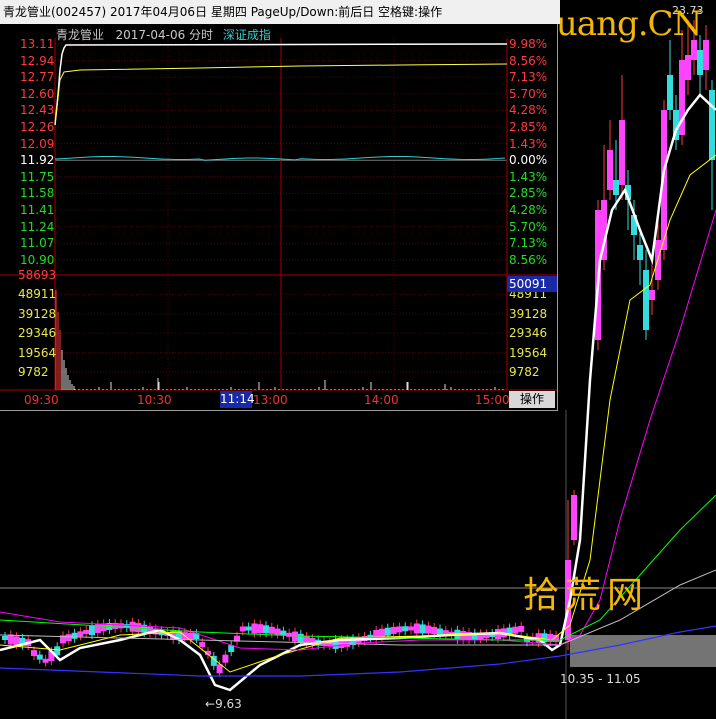 Image resolution: width=716 pixels, height=719 pixels. I want to click on index-name: 深证成指, so click(247, 35).